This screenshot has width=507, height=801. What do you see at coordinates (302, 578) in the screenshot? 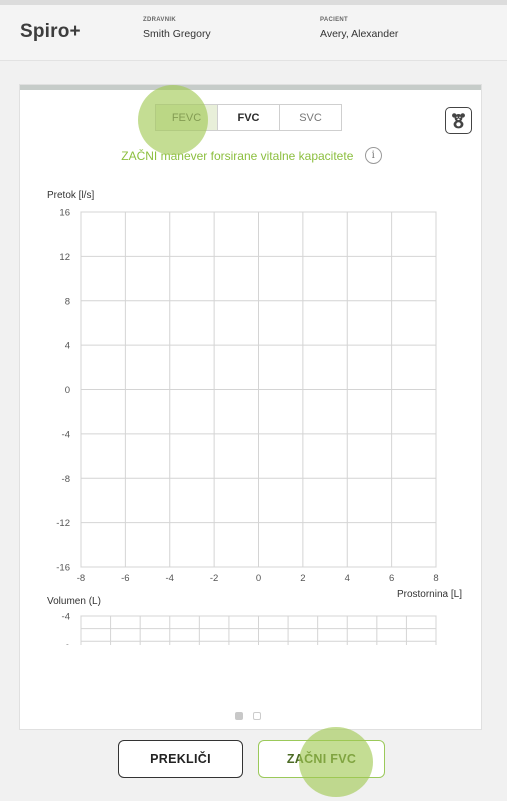
I see `chart-1-xtick: 2` at bounding box center [302, 578].